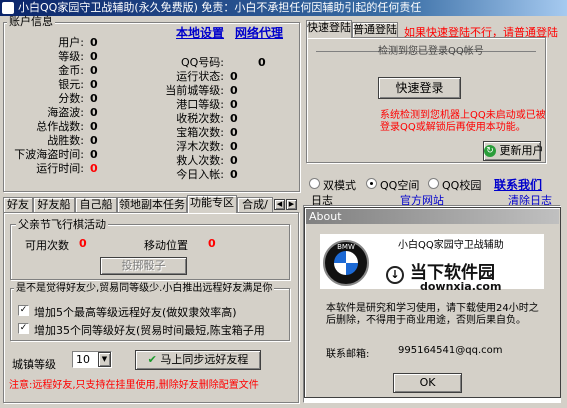  I want to click on checkbox-top-level-friends: ✓, so click(23, 310).